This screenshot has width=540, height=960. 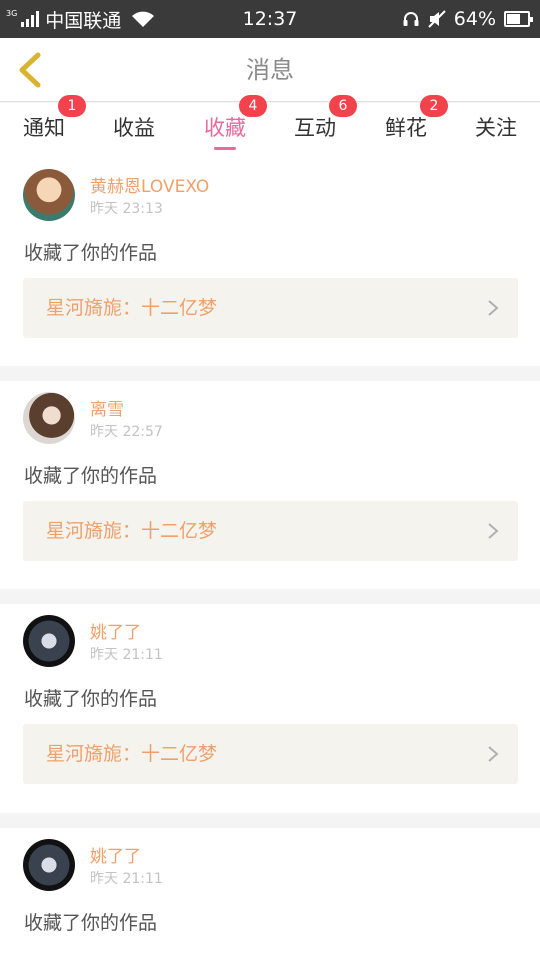 I want to click on tab-label: 鲜花, so click(x=406, y=128).